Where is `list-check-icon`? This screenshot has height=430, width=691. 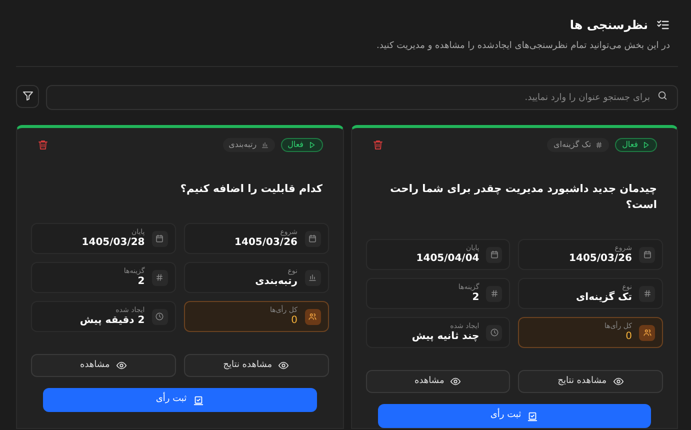 list-check-icon is located at coordinates (663, 25).